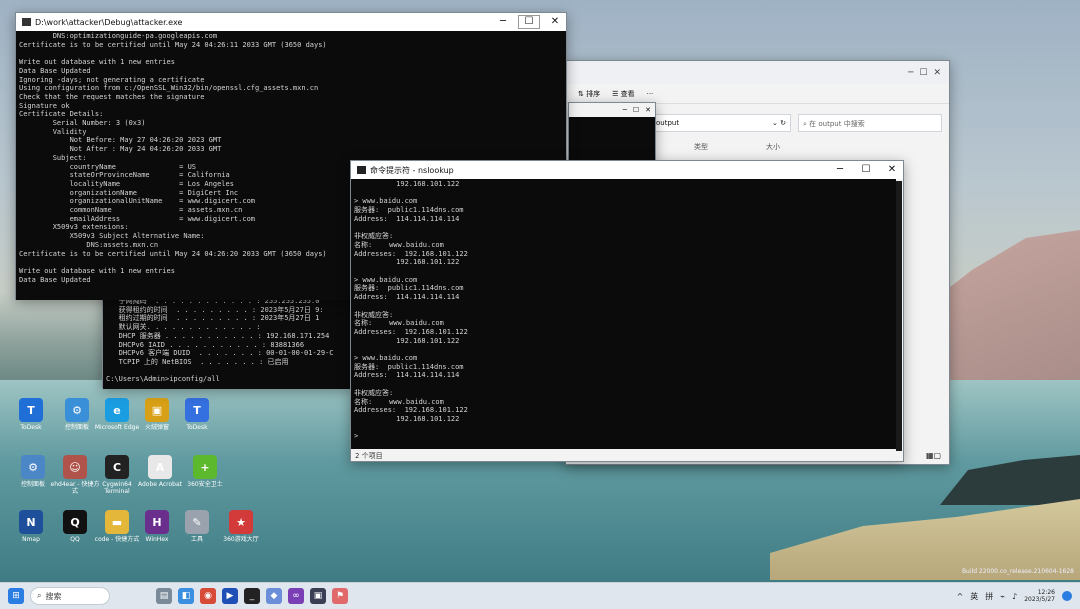 This screenshot has height=609, width=1080. Describe the element at coordinates (213, 318) in the screenshot. I see `console-line: 租约过期的时间 . . . . . . . . . : 2023年5月27日 1` at that location.